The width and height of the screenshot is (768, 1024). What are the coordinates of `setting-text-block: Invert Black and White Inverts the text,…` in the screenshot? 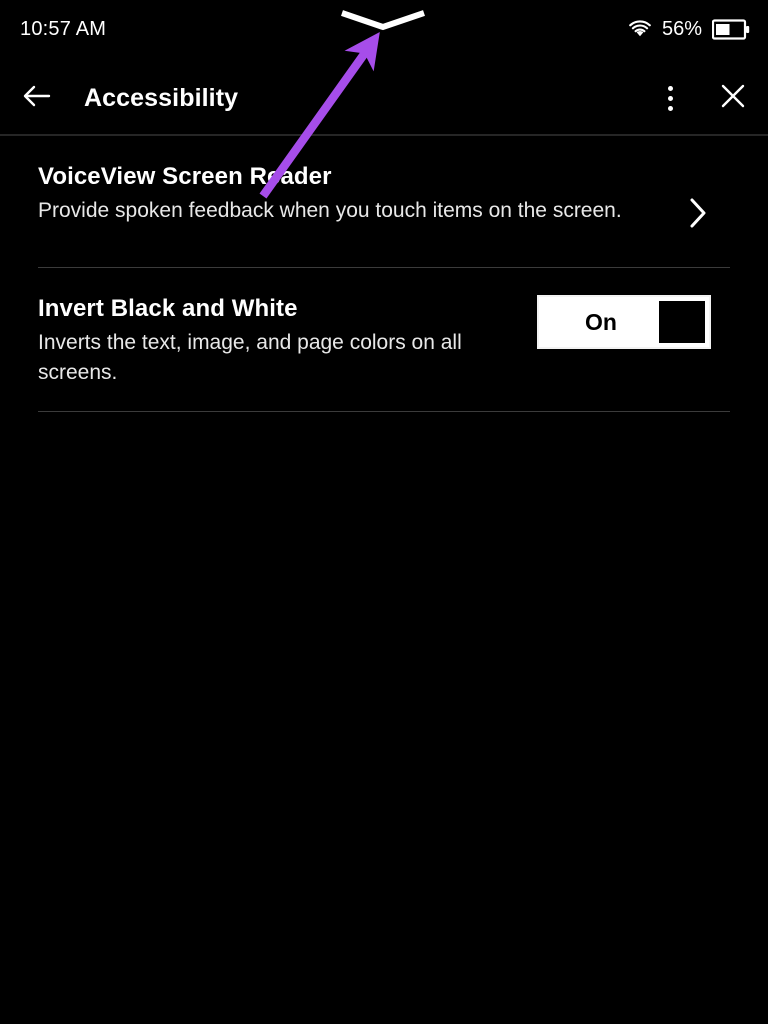 It's located at (278, 341).